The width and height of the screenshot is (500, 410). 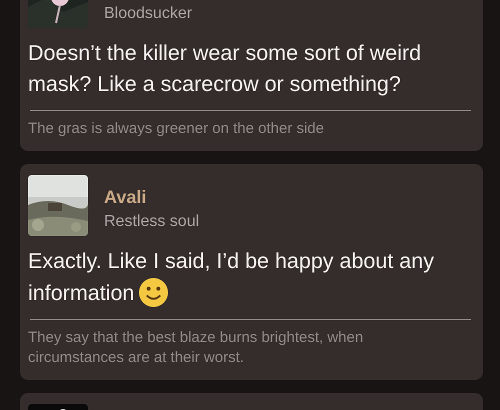 What do you see at coordinates (231, 277) in the screenshot?
I see `post-message: Exactly. Like I said, I’d be happy about any information` at bounding box center [231, 277].